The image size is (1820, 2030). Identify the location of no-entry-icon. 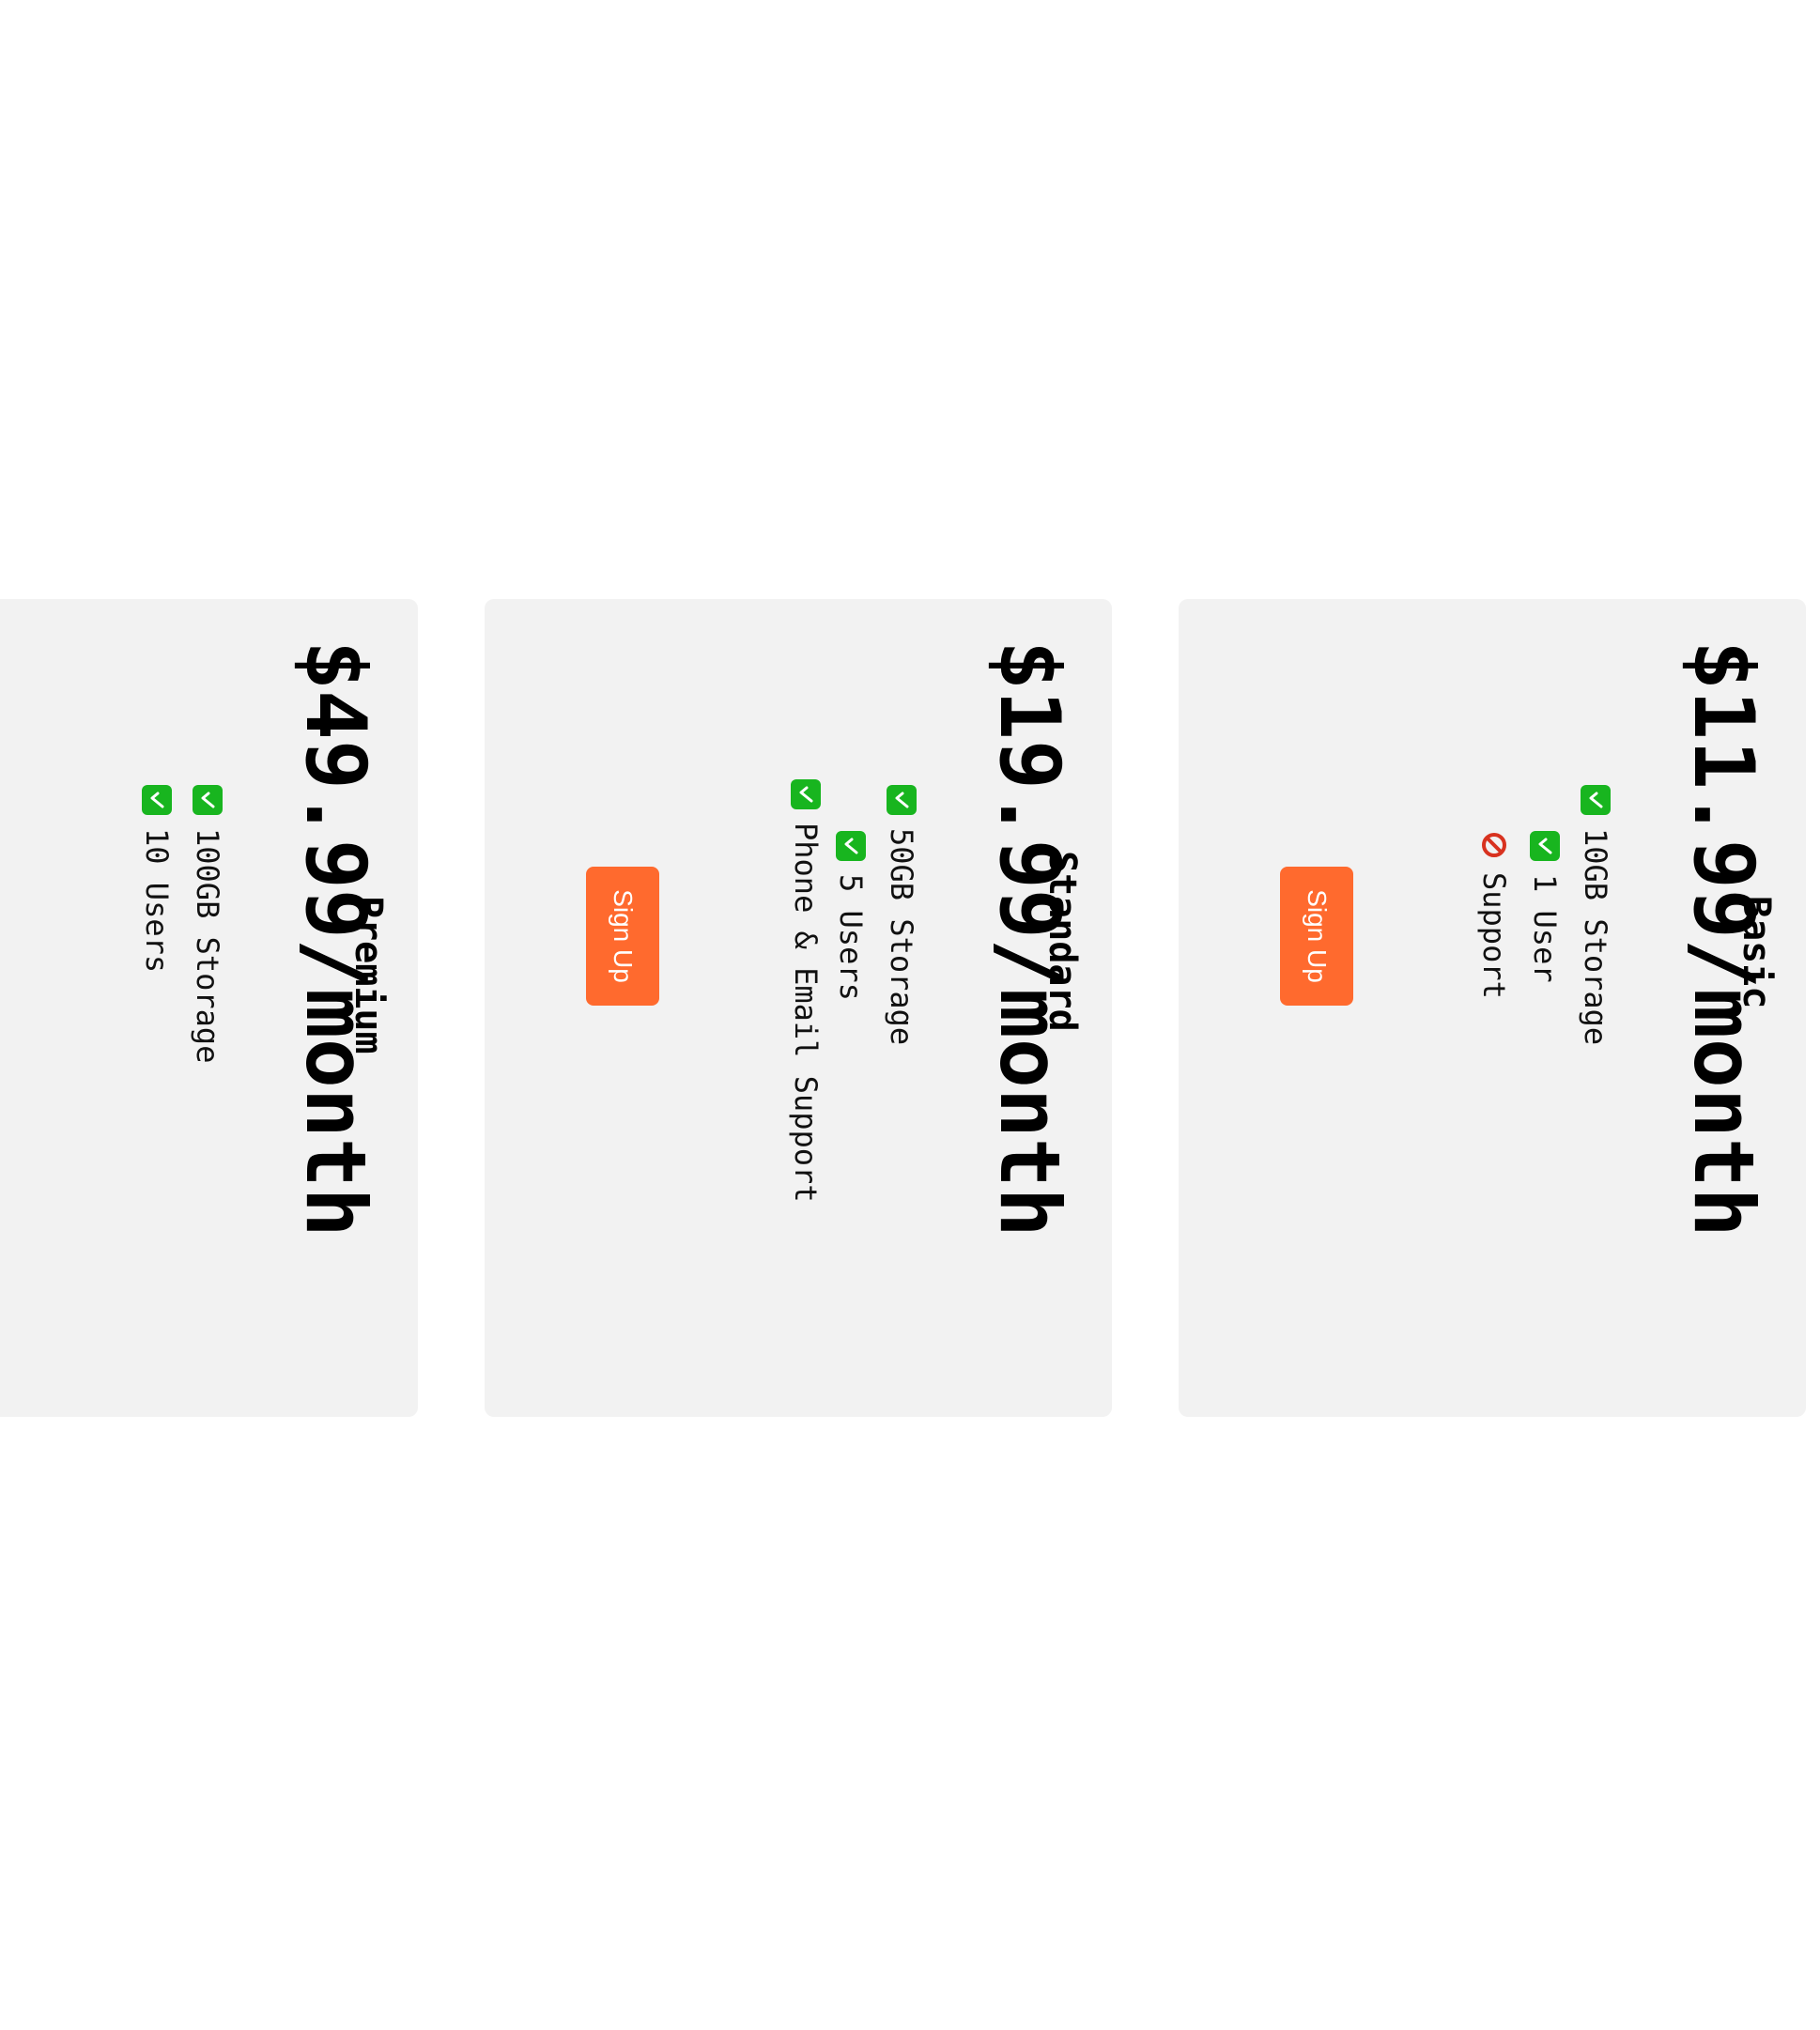
(1494, 845).